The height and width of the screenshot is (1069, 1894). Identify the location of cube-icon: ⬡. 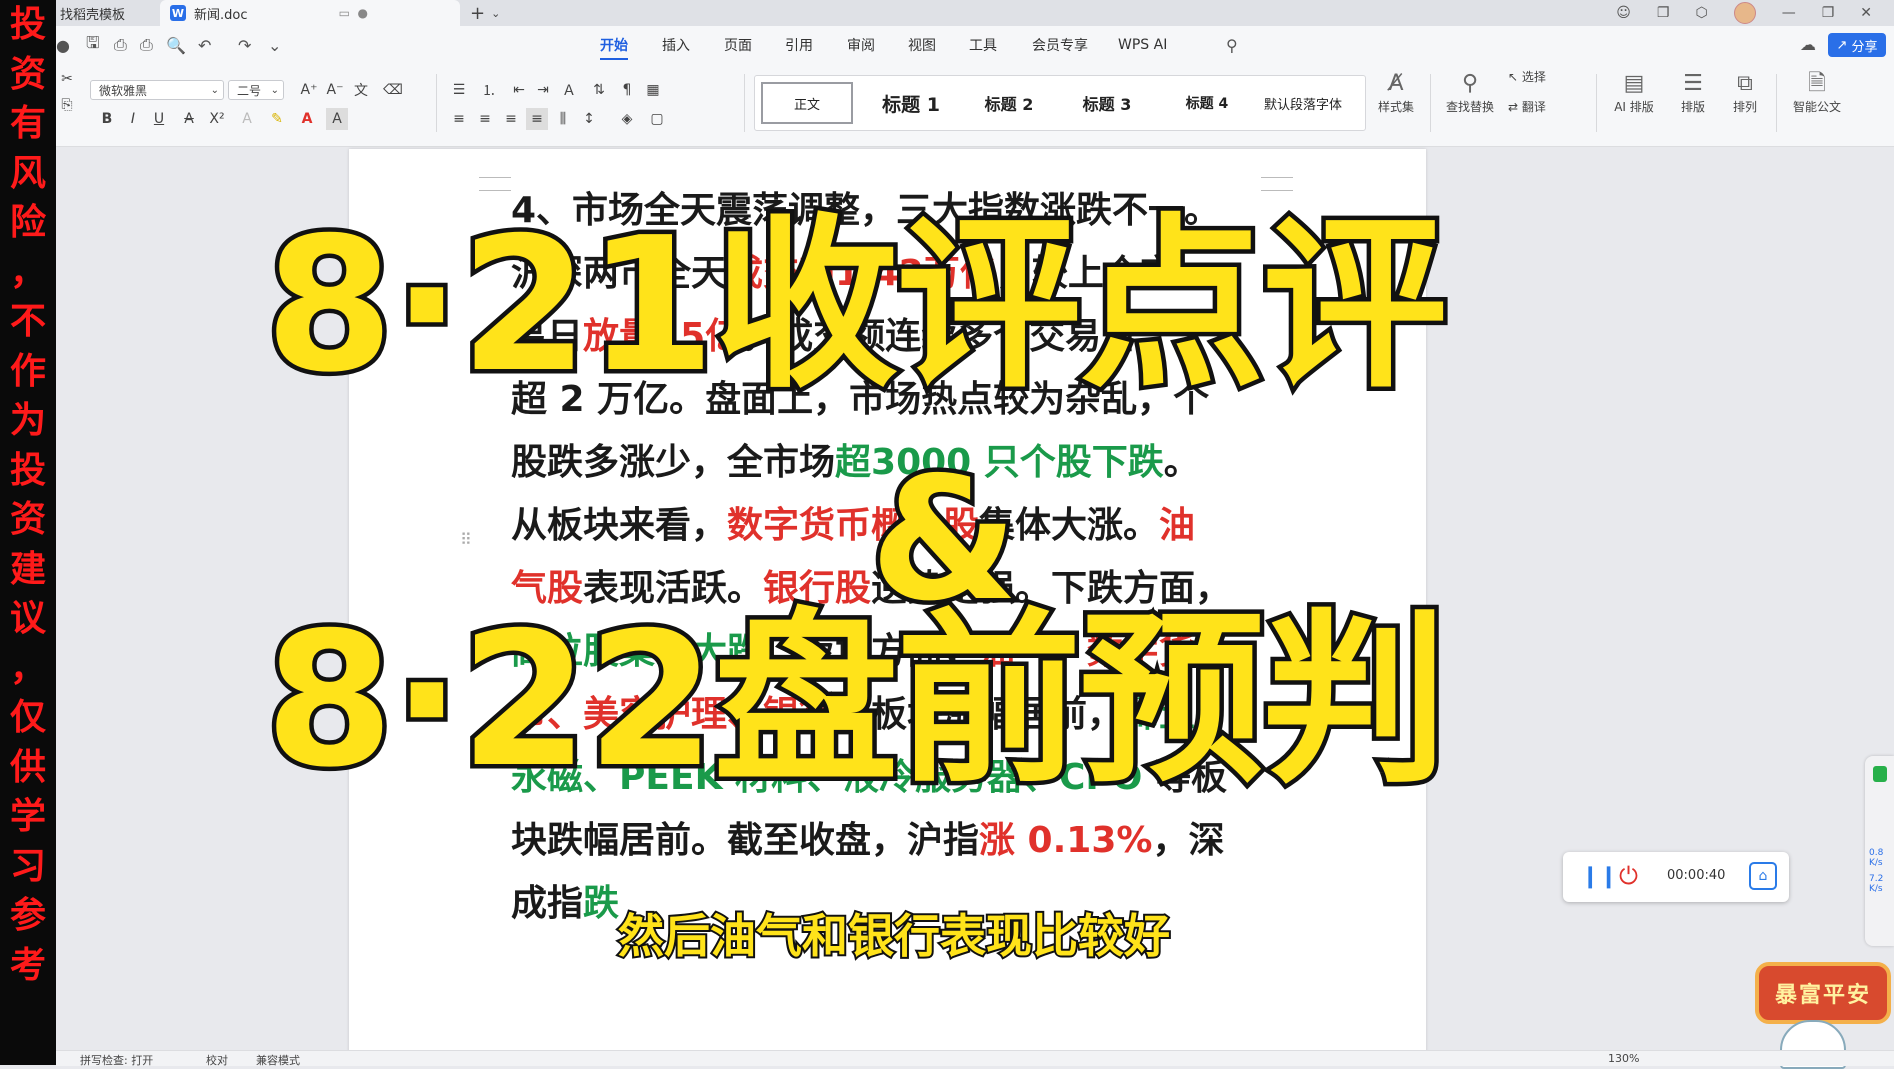
(1701, 13).